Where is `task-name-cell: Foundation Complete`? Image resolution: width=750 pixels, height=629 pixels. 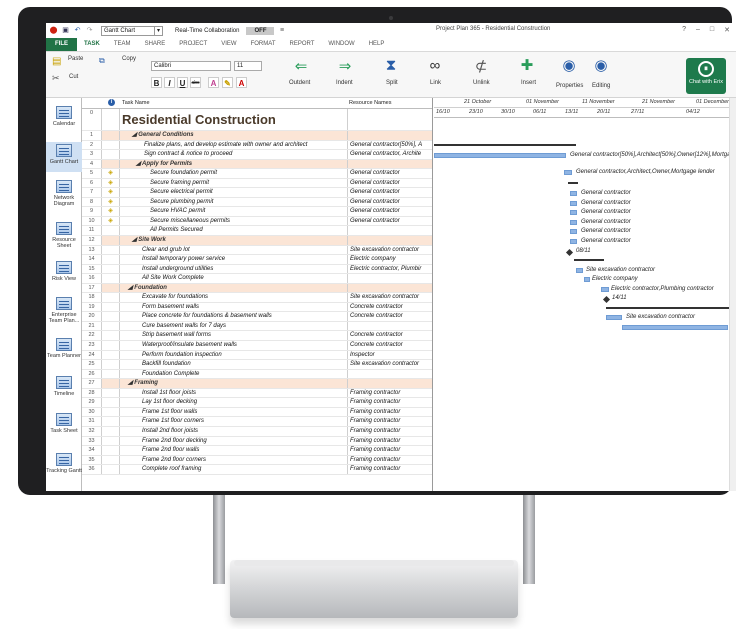 task-name-cell: Foundation Complete is located at coordinates (233, 374).